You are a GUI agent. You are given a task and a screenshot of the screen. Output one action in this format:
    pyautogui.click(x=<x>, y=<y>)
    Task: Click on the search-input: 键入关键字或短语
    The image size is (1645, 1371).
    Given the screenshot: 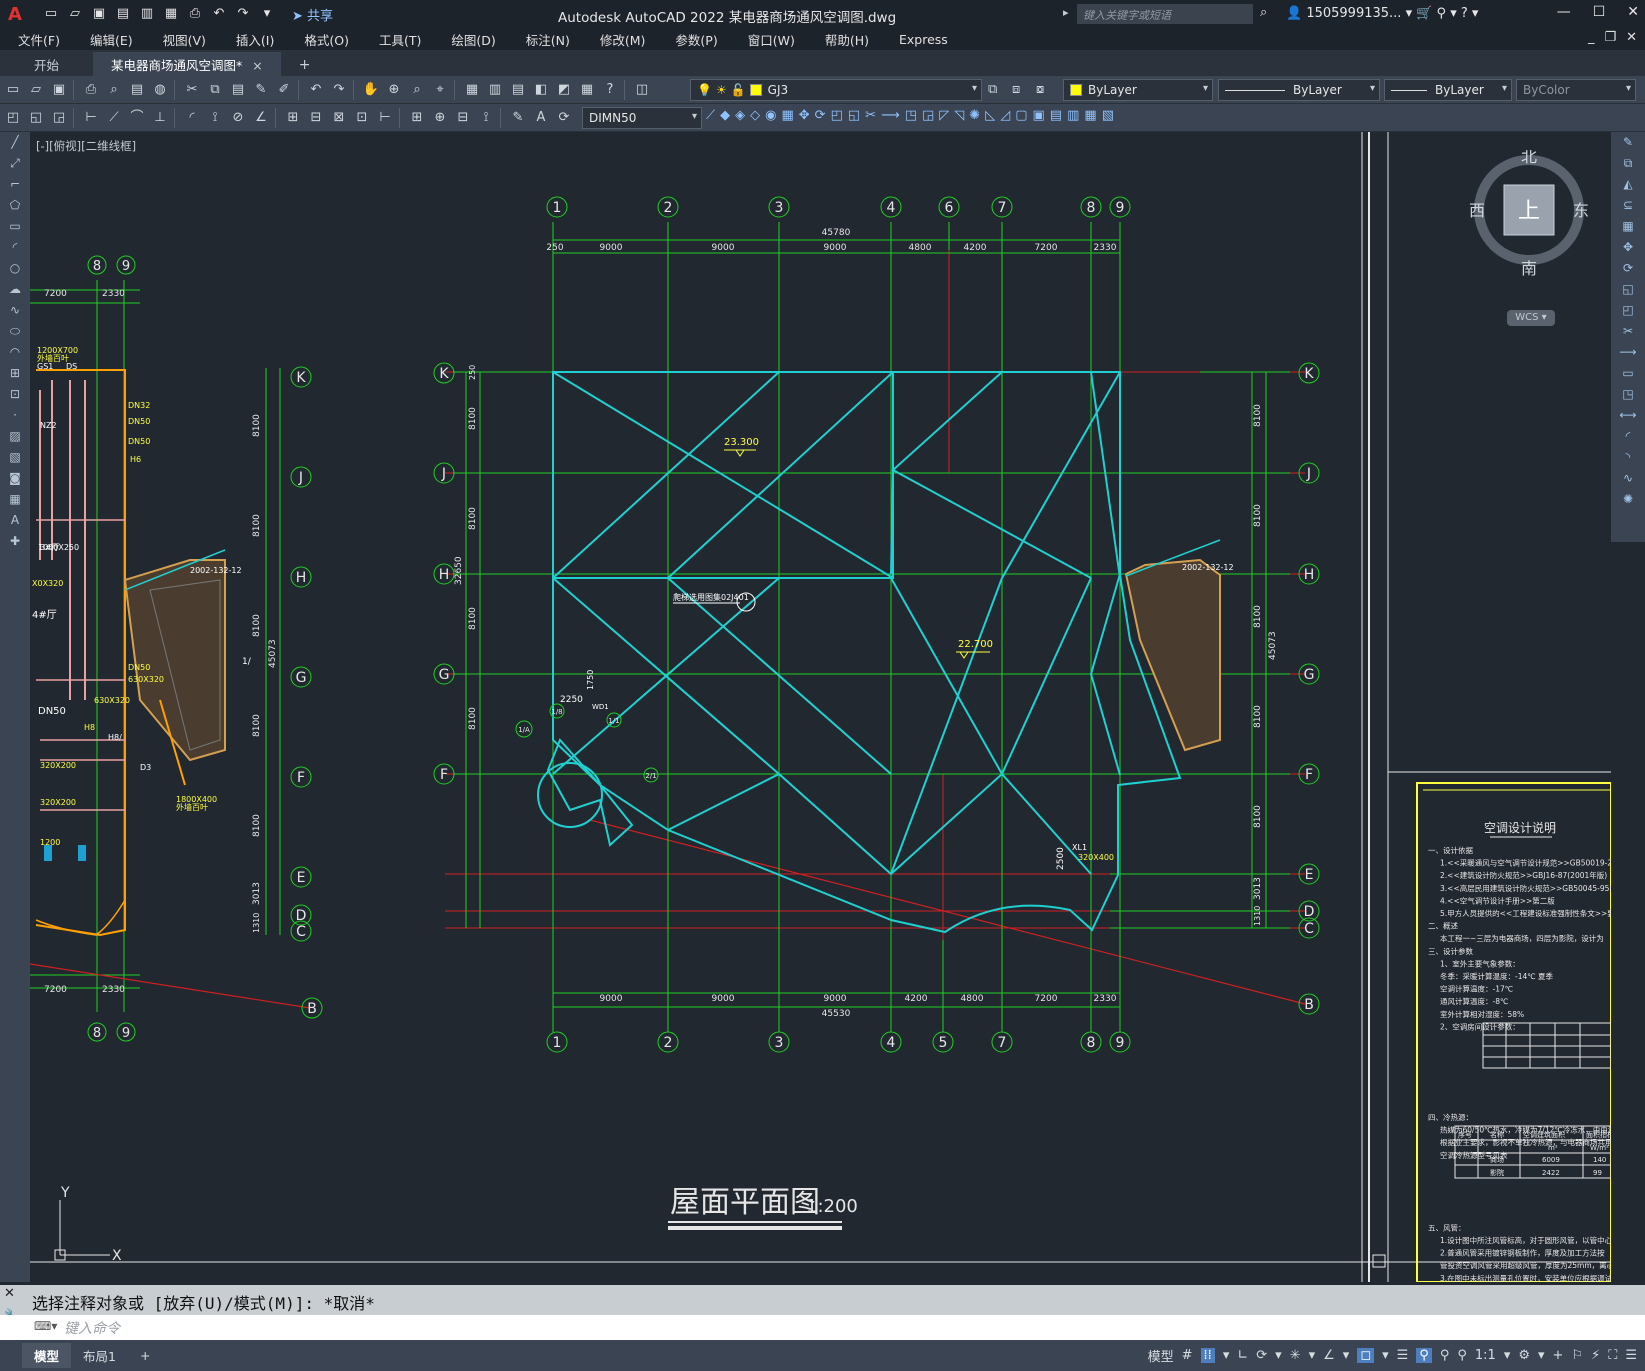 What is the action you would take?
    pyautogui.click(x=1165, y=14)
    